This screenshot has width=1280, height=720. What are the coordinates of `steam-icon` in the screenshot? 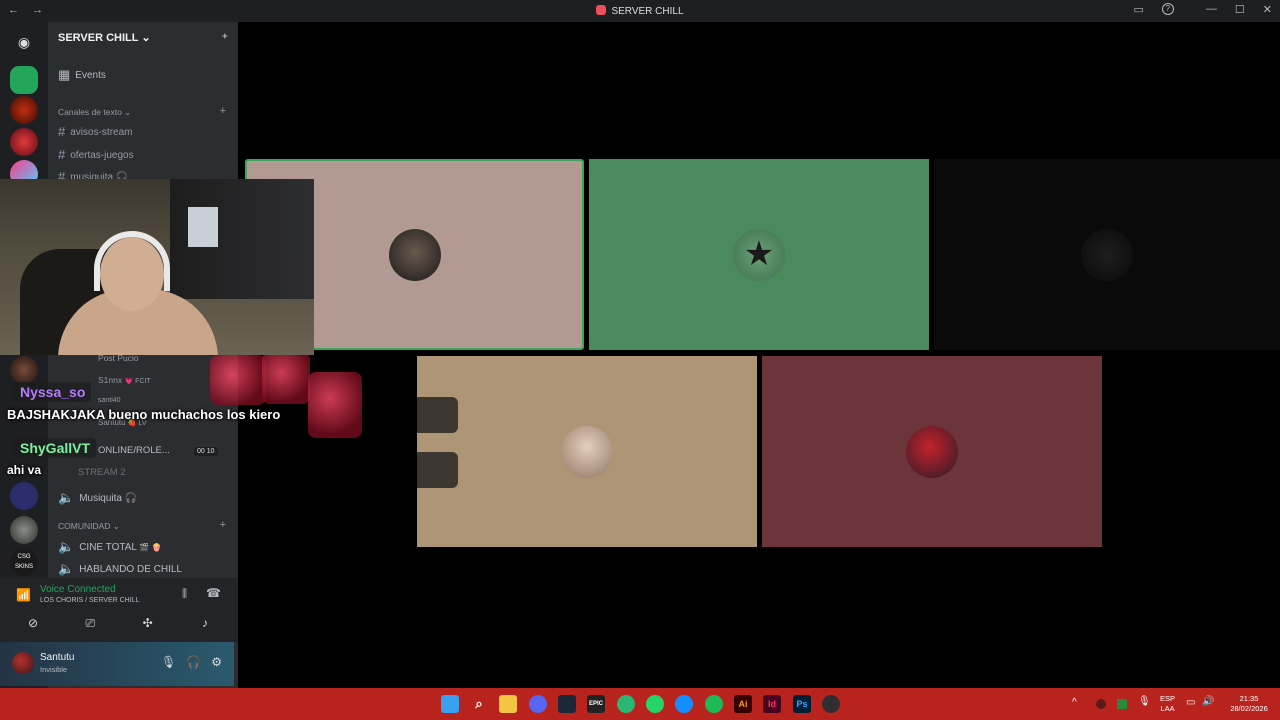 It's located at (567, 704).